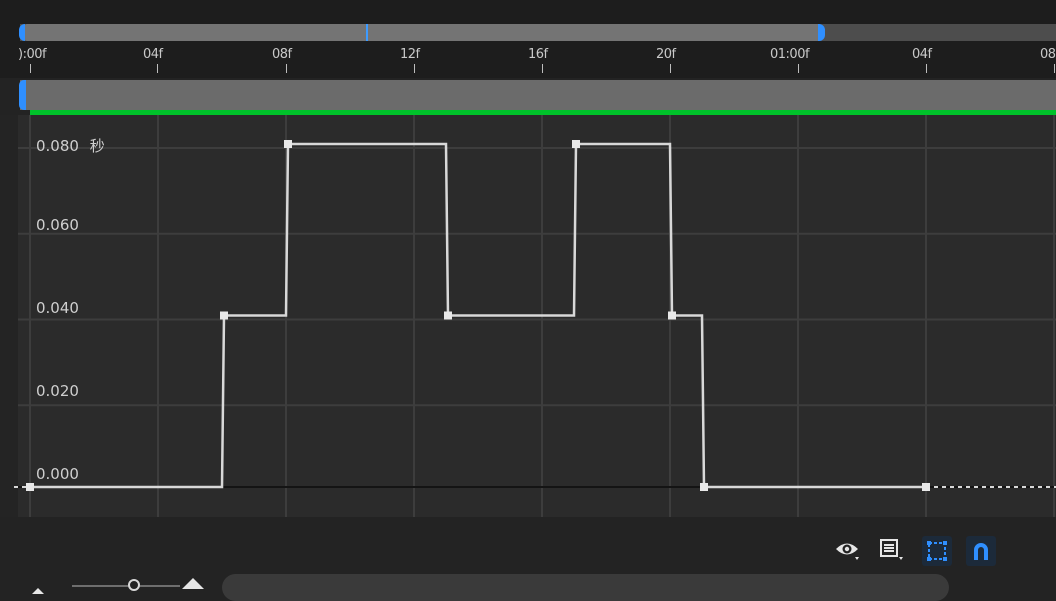 The width and height of the screenshot is (1056, 601). What do you see at coordinates (538, 54) in the screenshot?
I see `ruler-tick-label: 16f` at bounding box center [538, 54].